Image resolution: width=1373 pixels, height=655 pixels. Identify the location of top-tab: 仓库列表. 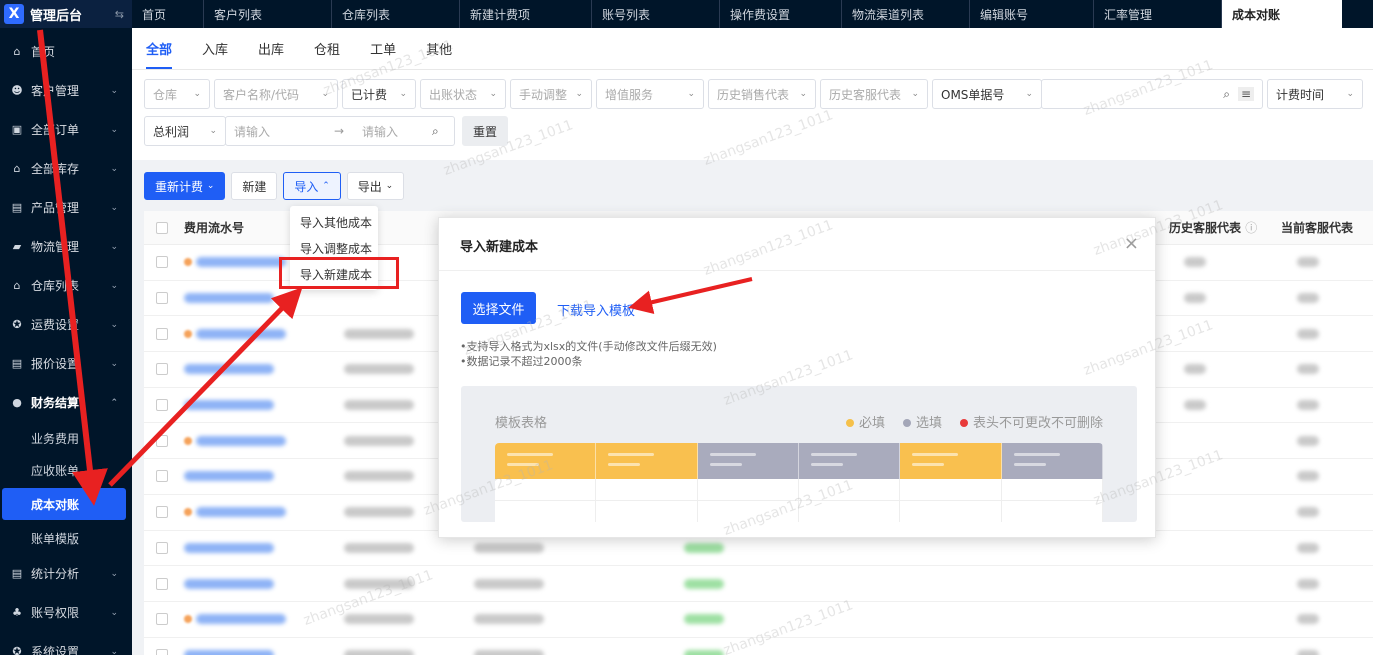
(396, 14).